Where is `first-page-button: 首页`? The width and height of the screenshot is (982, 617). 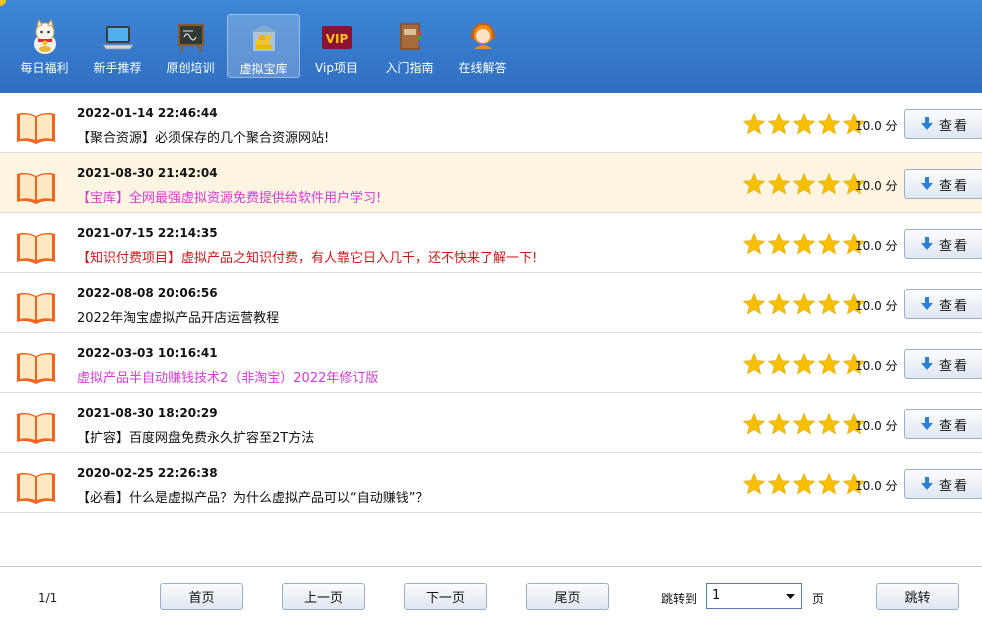 first-page-button: 首页 is located at coordinates (201, 596).